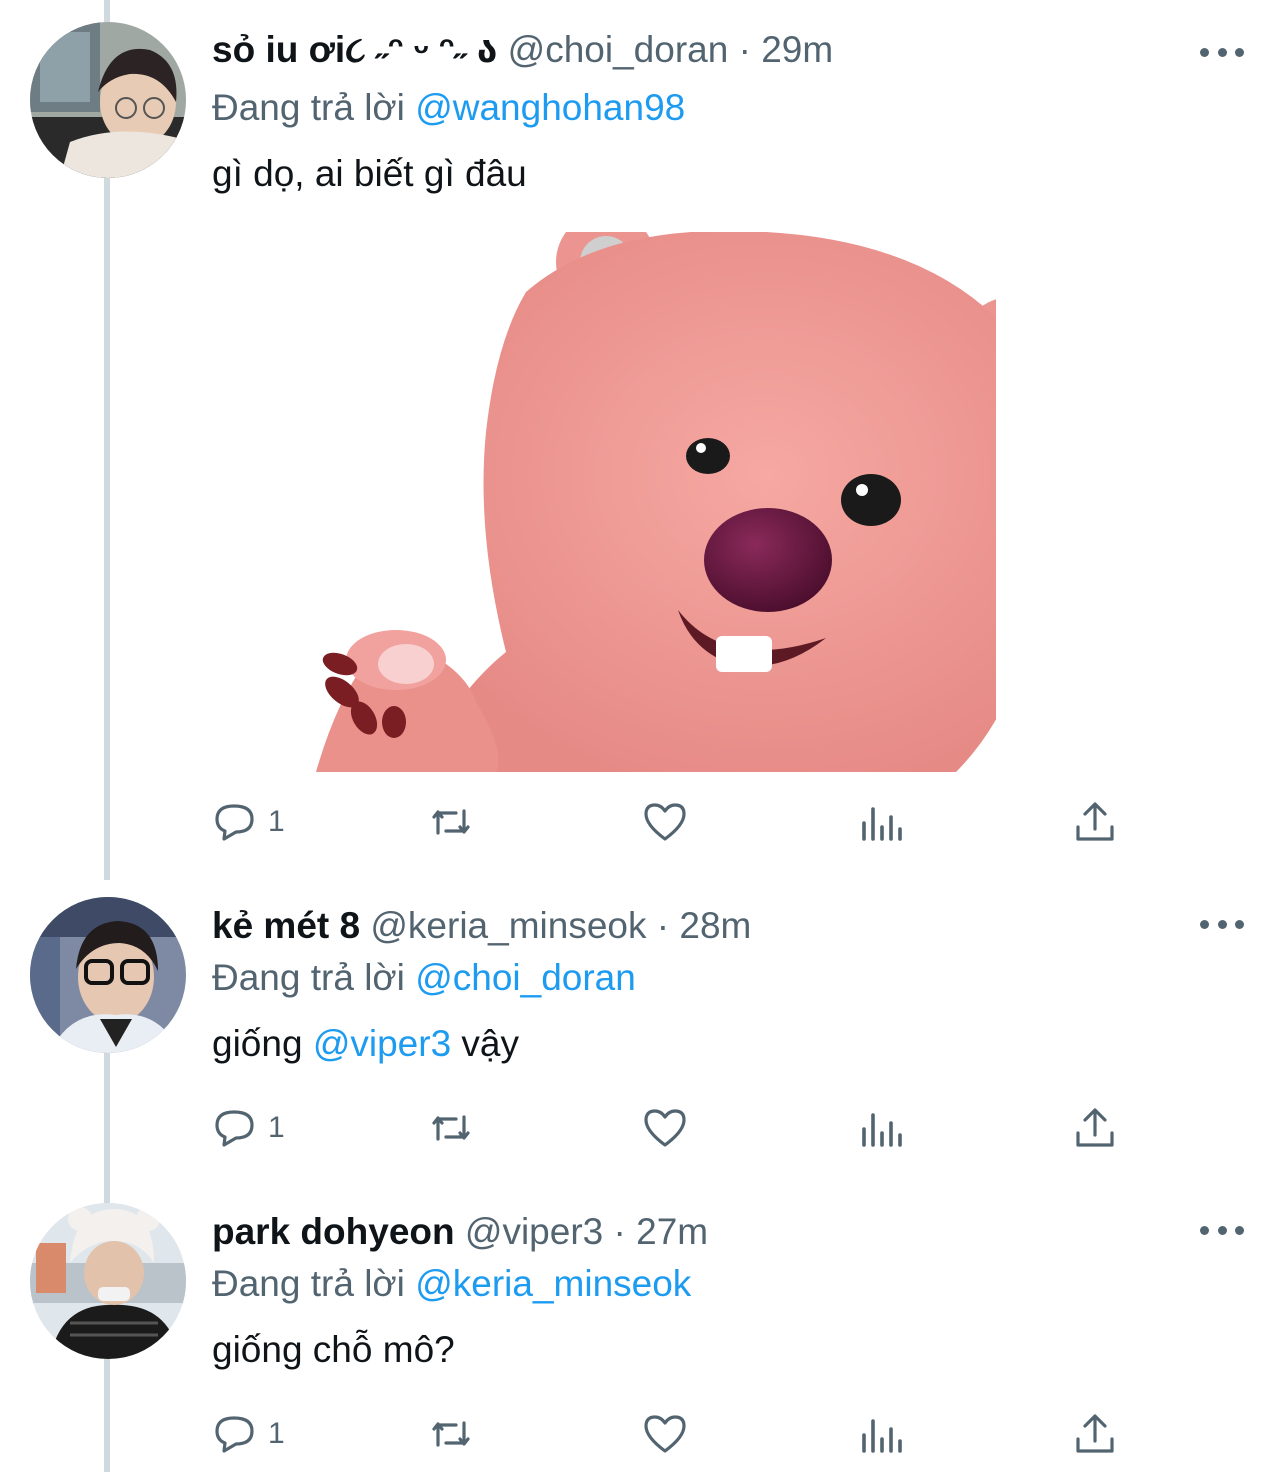  I want to click on timestamp: 28m, so click(715, 925).